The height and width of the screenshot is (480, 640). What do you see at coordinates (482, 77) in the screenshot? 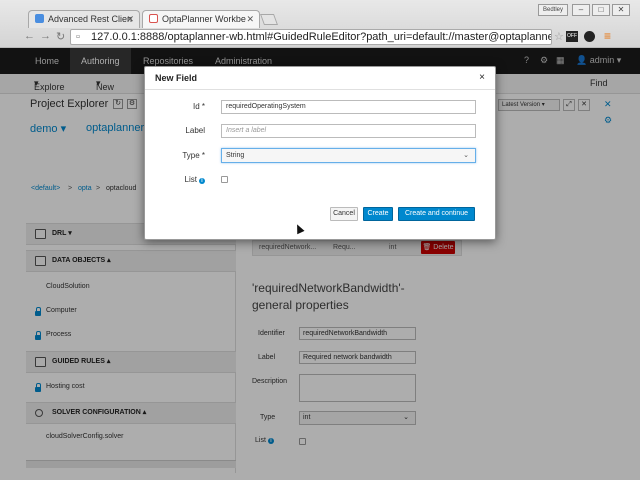
I see `close-icon: ×` at bounding box center [482, 77].